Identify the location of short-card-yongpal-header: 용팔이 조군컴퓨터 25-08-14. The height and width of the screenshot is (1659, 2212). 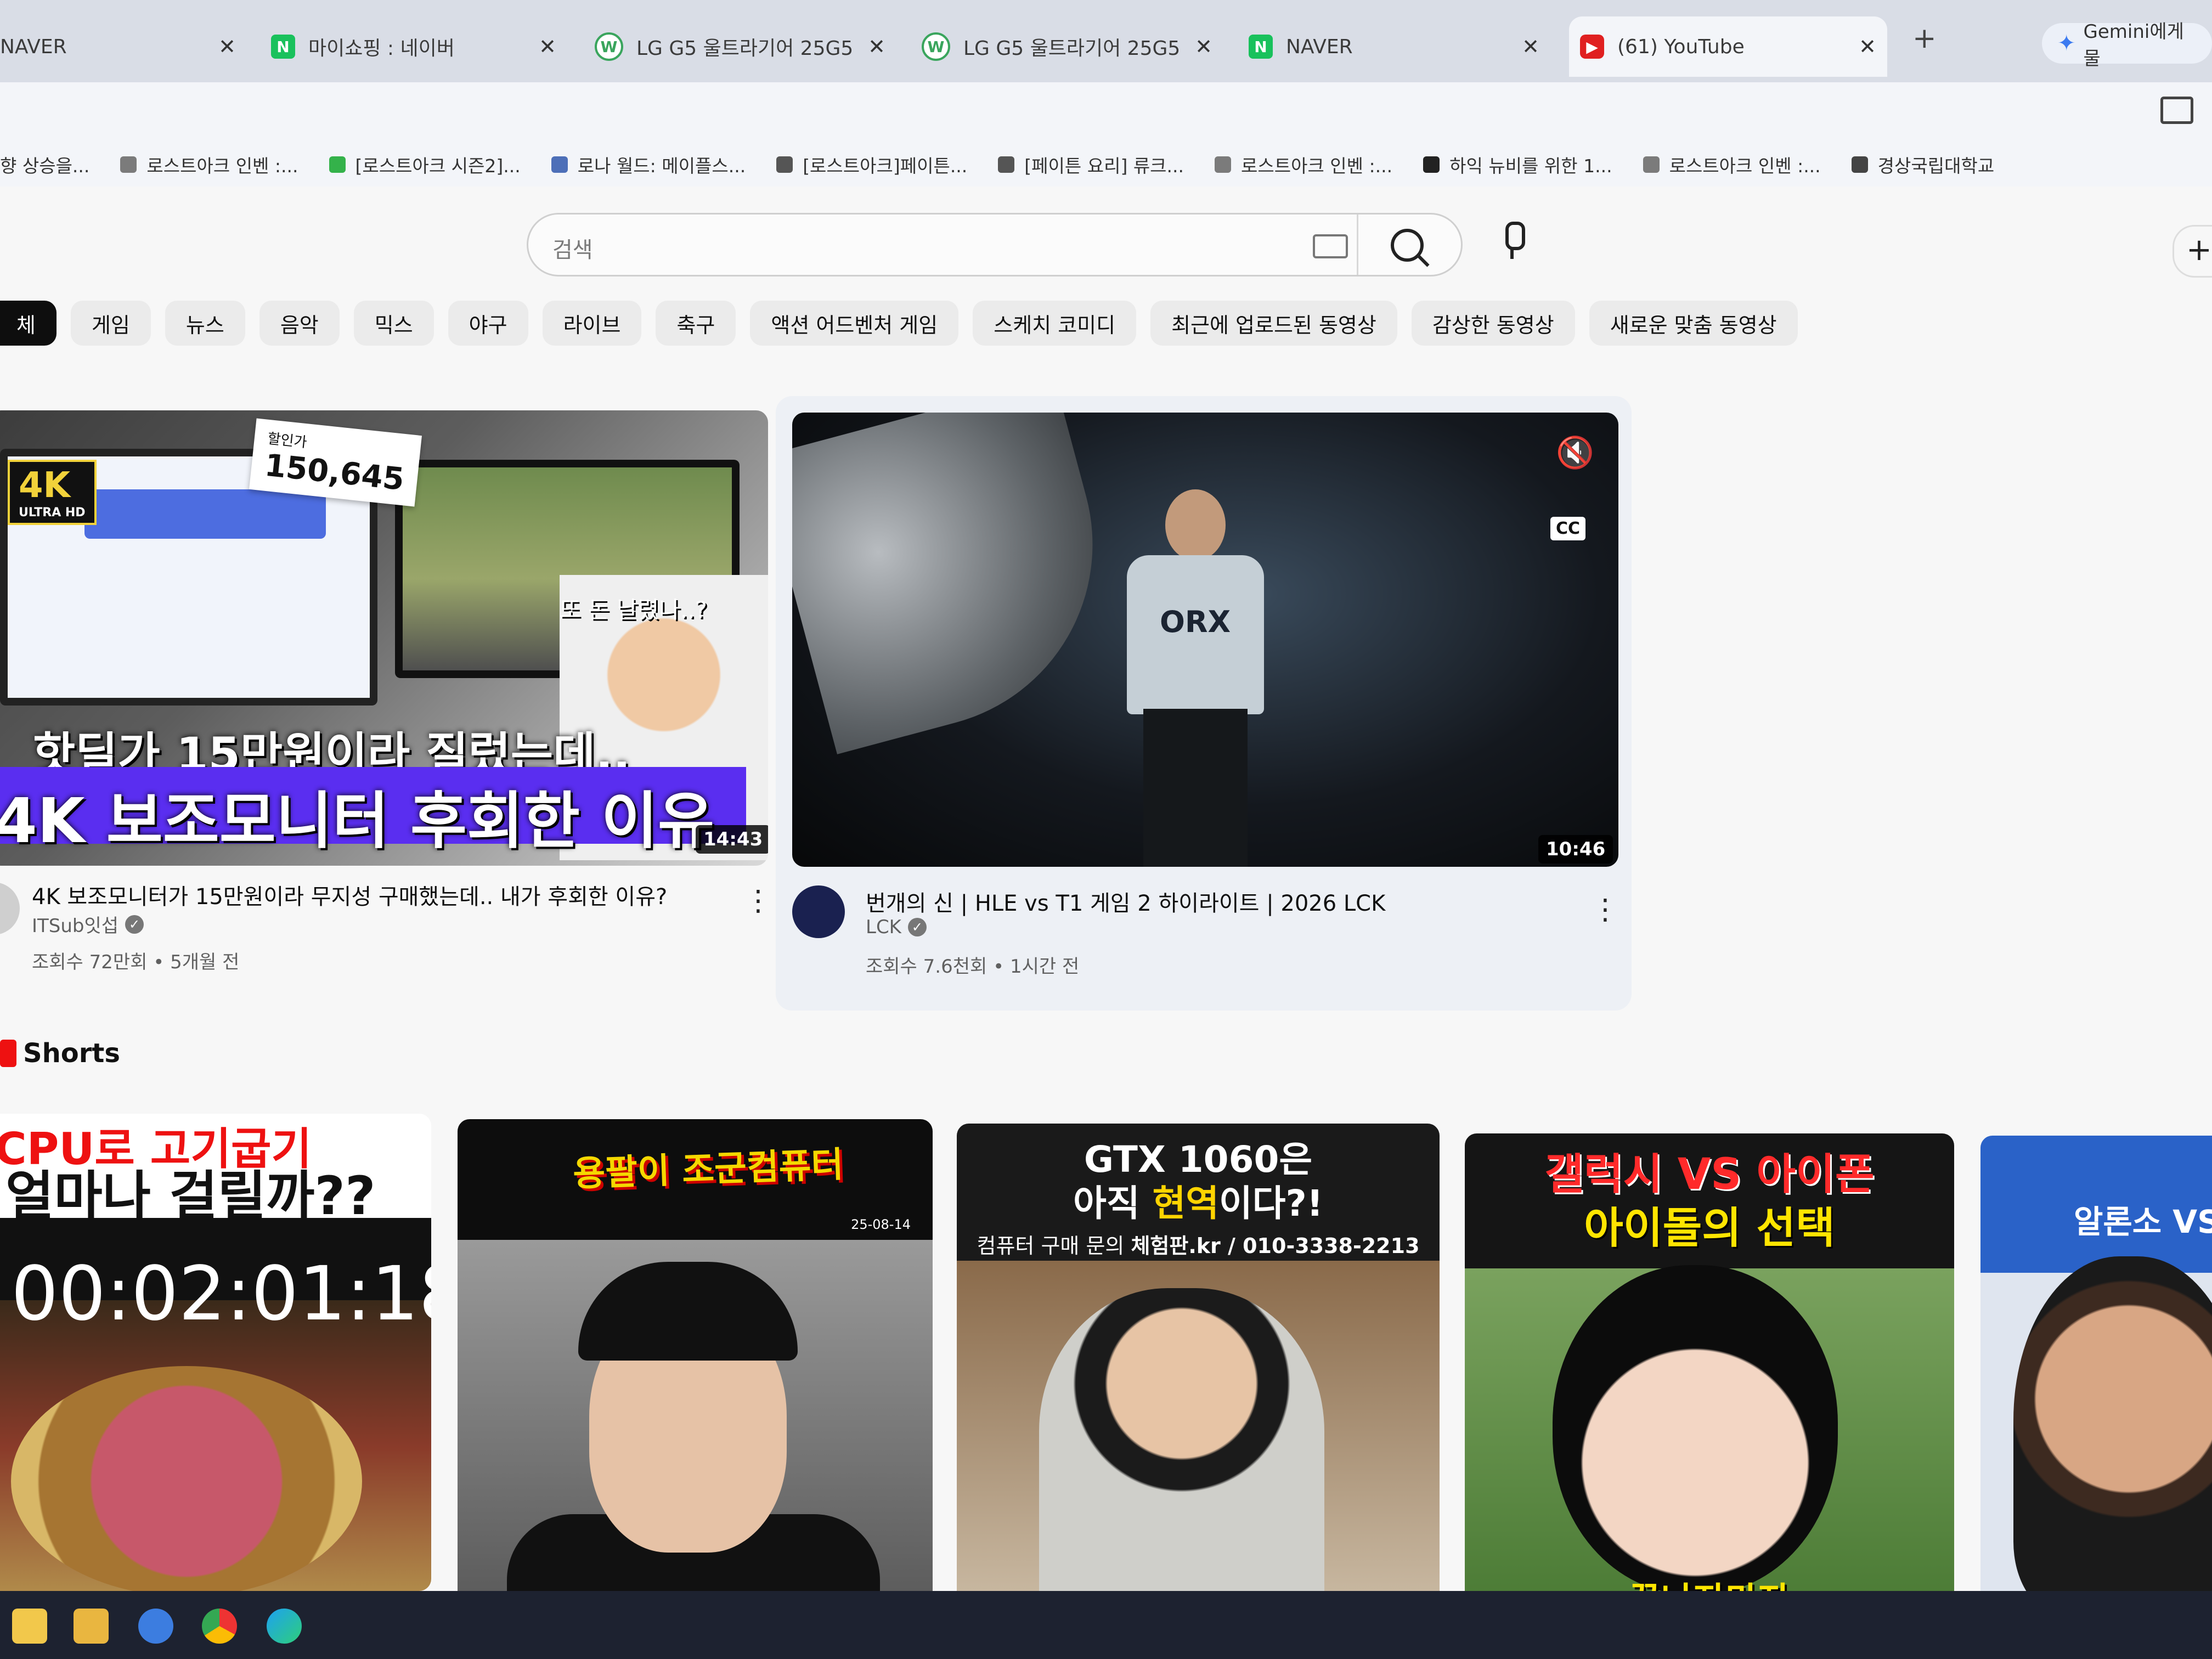
(696, 1180).